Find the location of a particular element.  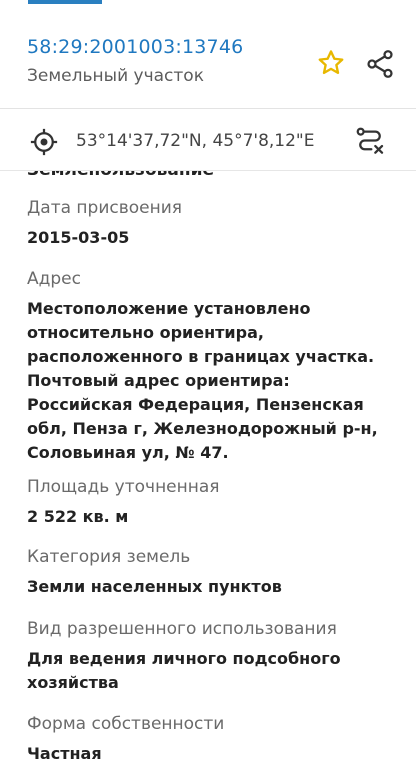

star-outline-icon is located at coordinates (331, 62).